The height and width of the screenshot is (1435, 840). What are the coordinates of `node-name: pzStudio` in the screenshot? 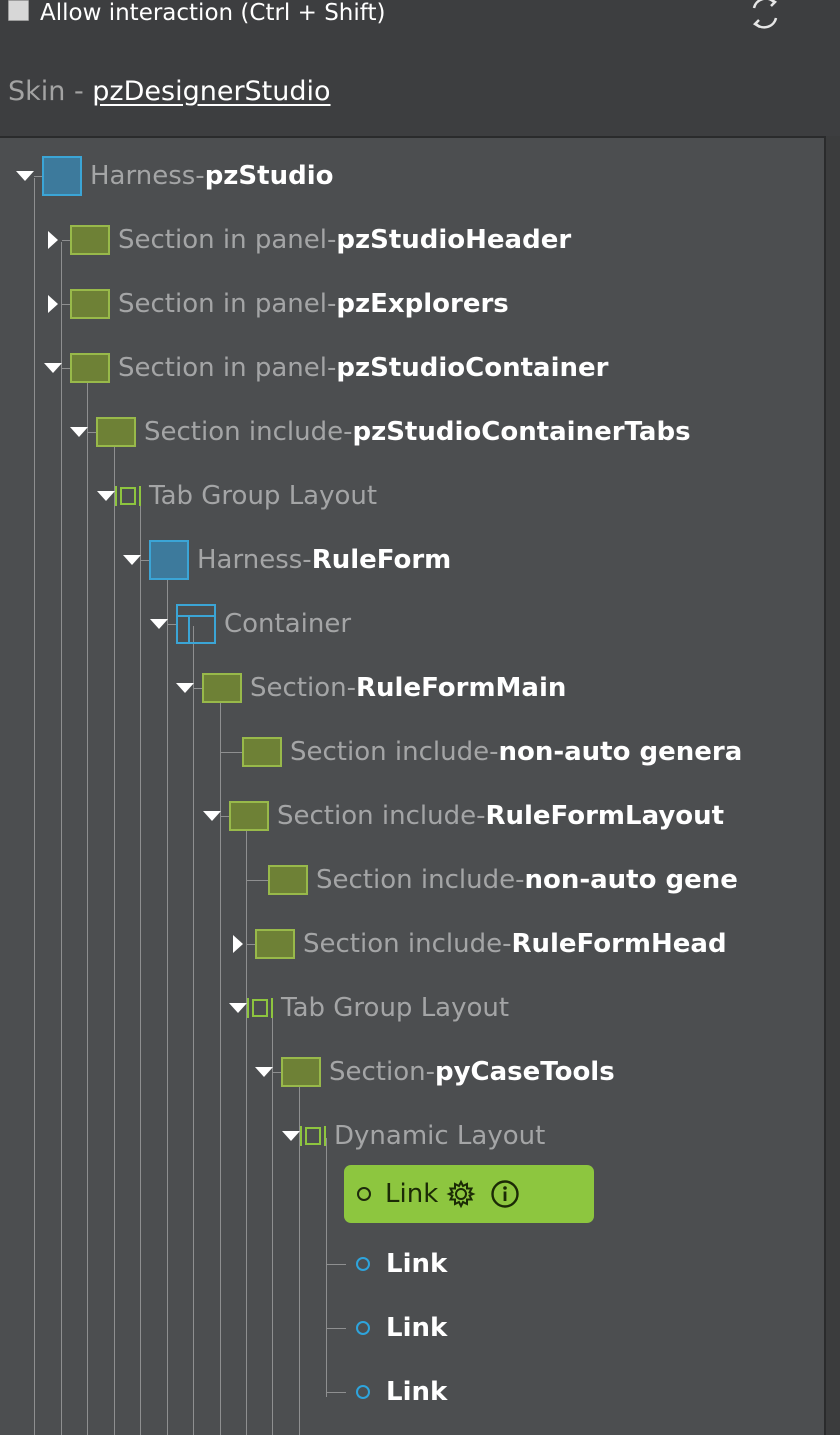 It's located at (269, 176).